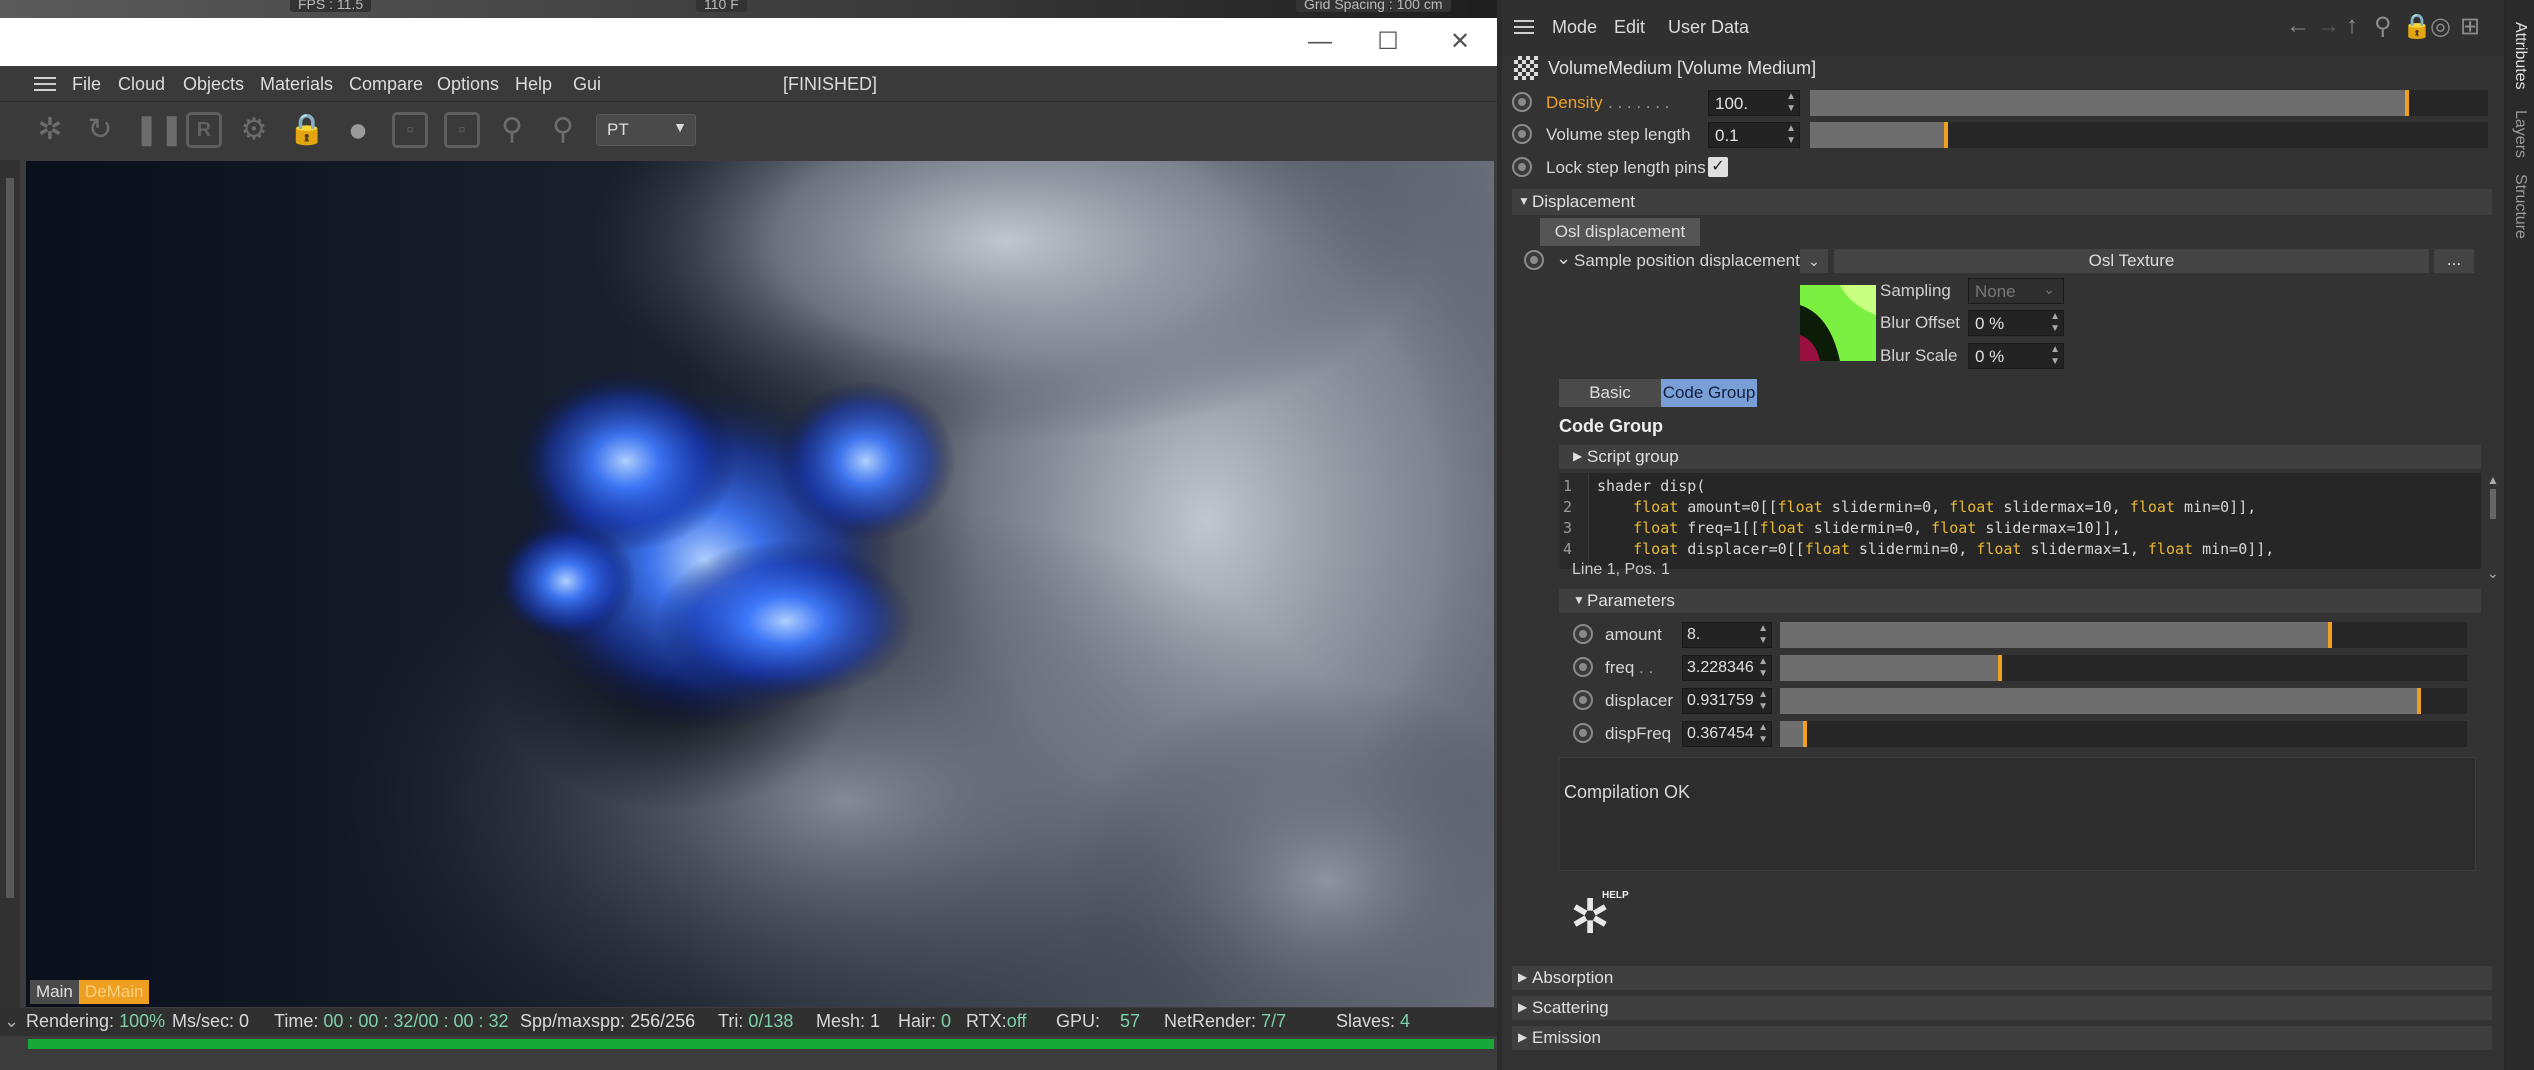 The width and height of the screenshot is (2534, 1070). I want to click on film-region-icon: ▫, so click(410, 130).